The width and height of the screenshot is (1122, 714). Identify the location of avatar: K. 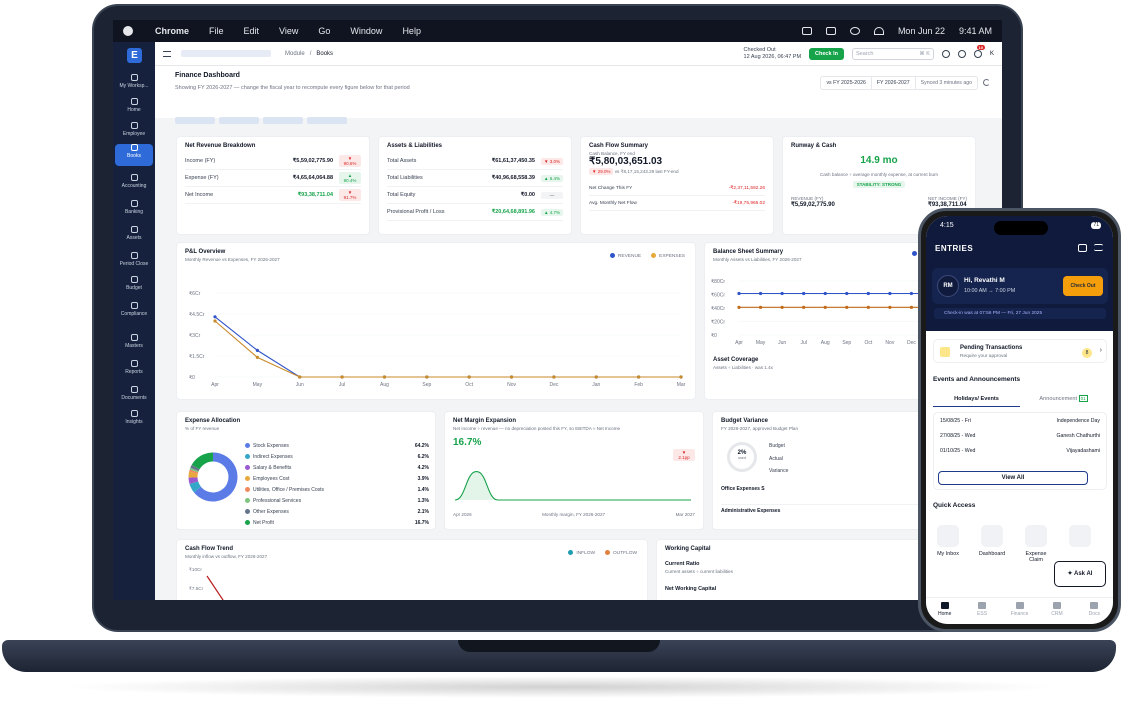
(992, 54).